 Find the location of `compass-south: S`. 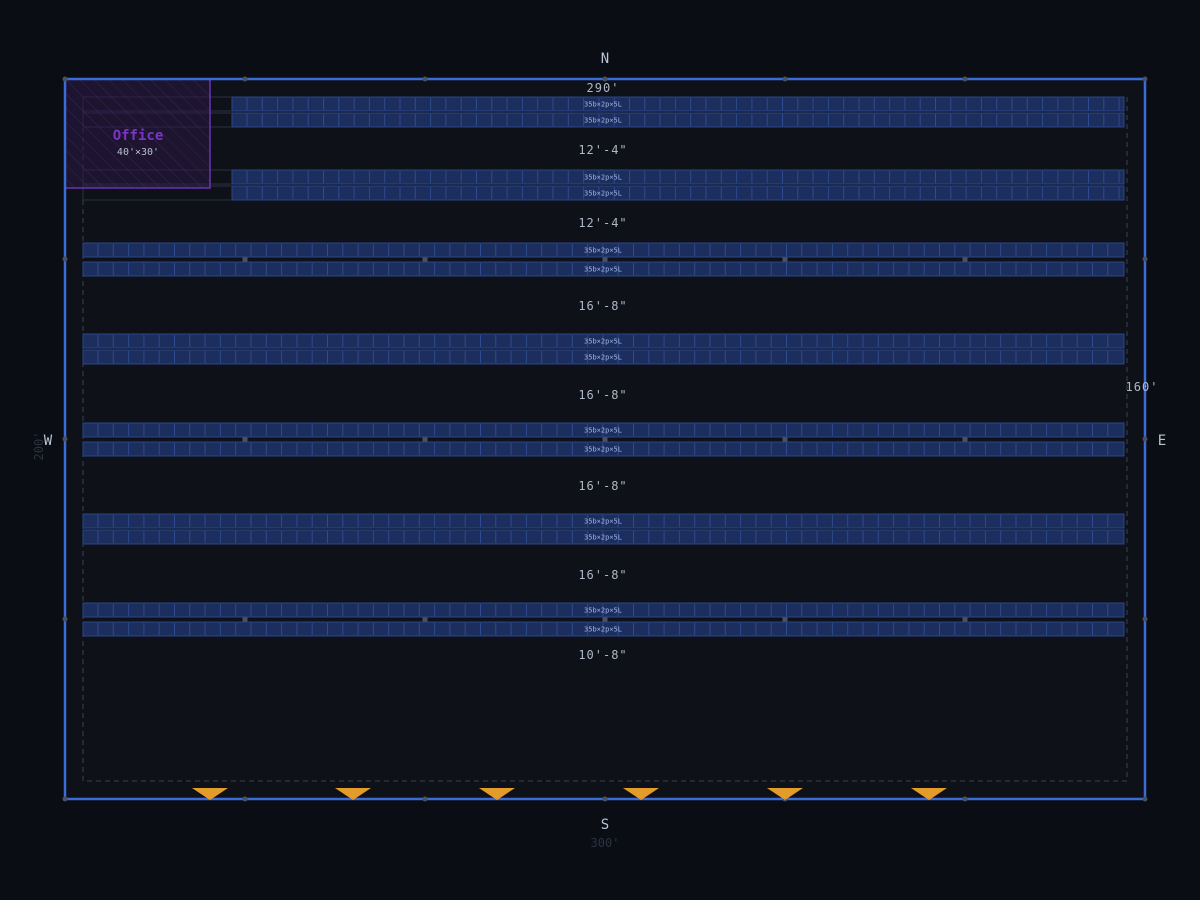

compass-south: S is located at coordinates (605, 825).